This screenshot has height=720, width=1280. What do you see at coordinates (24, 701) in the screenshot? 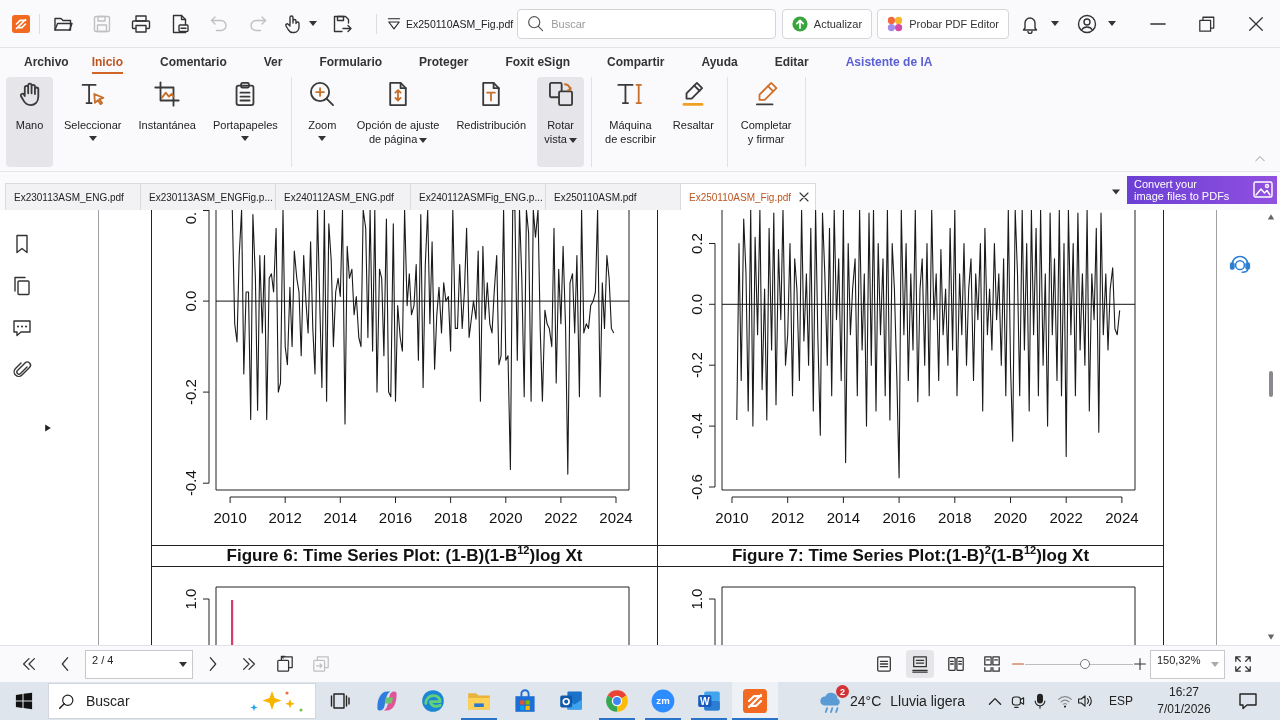
I see `windows-logo-icon` at bounding box center [24, 701].